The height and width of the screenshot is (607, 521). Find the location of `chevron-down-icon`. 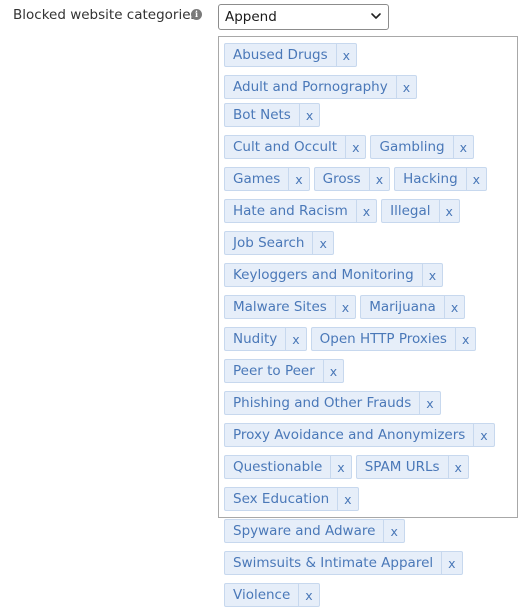

chevron-down-icon is located at coordinates (376, 16).